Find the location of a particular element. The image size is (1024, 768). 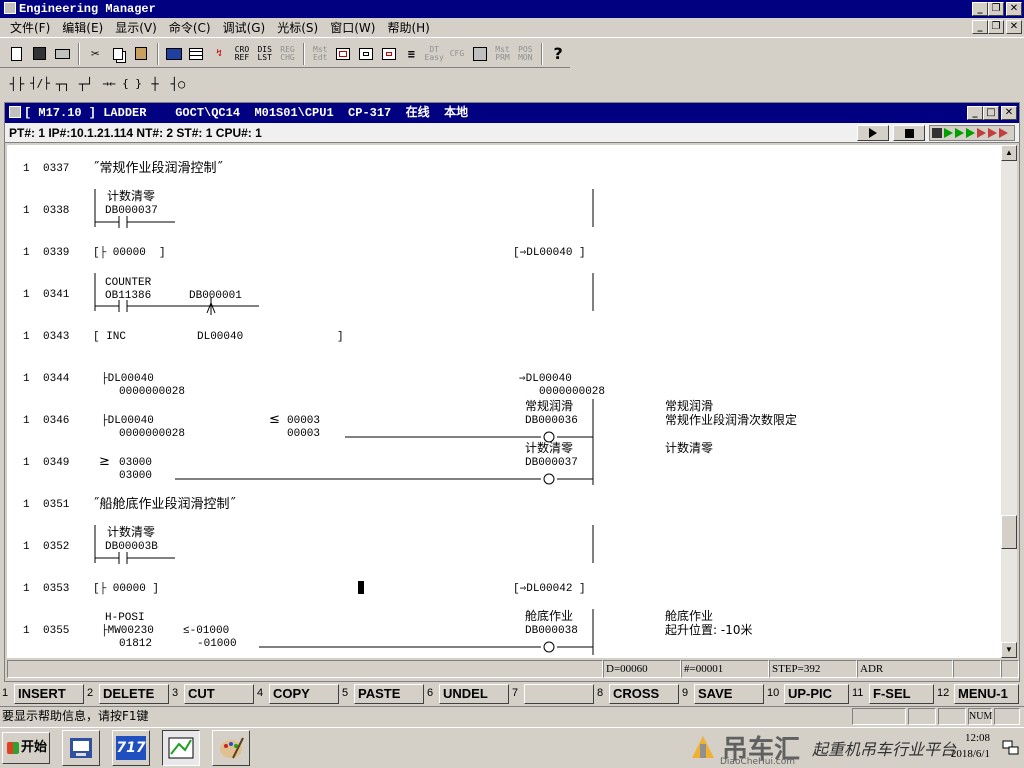

fkey-label: MENU-1 is located at coordinates (986, 694).